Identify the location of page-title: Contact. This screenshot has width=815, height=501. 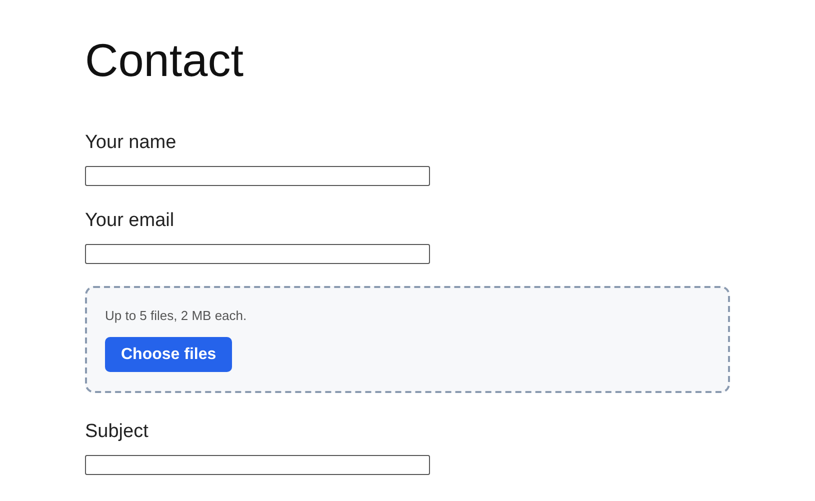
(165, 60).